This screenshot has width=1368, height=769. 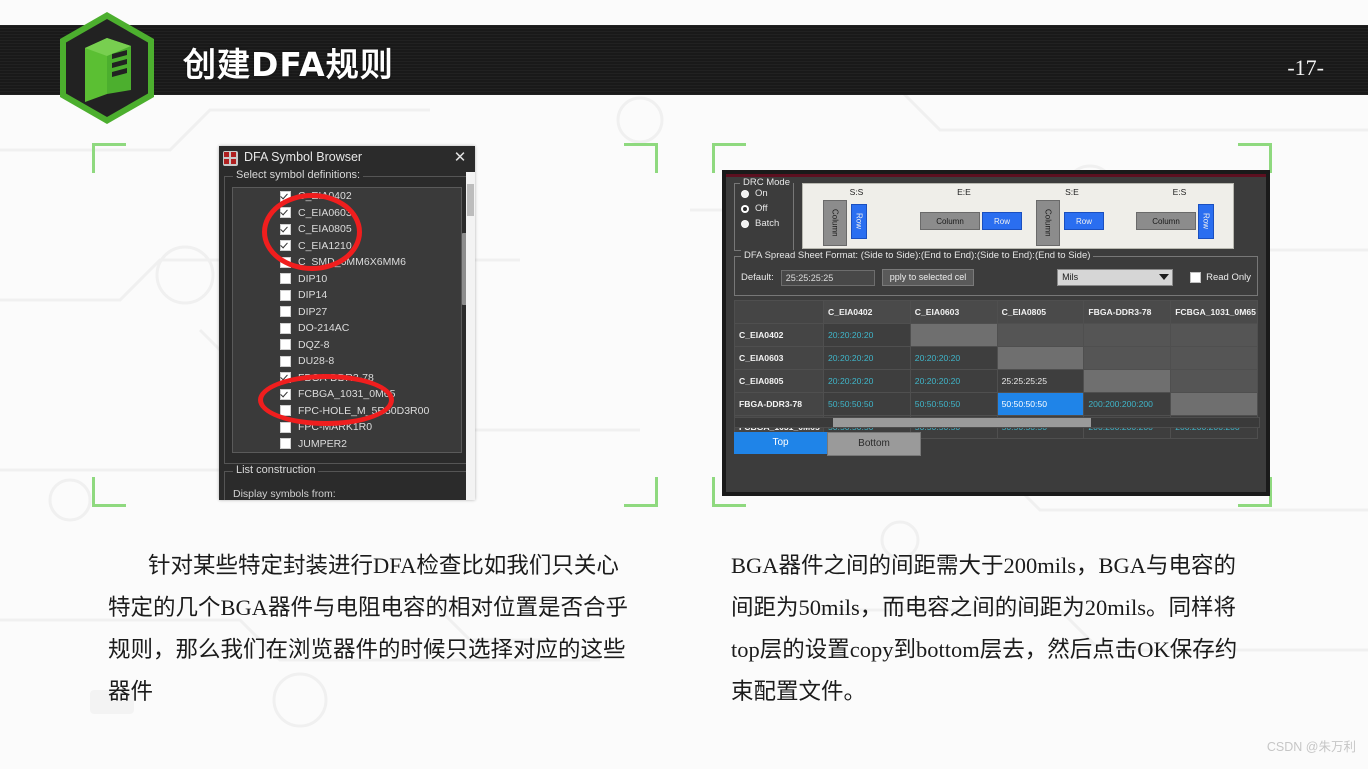 What do you see at coordinates (1305, 67) in the screenshot?
I see `page-number: -17-` at bounding box center [1305, 67].